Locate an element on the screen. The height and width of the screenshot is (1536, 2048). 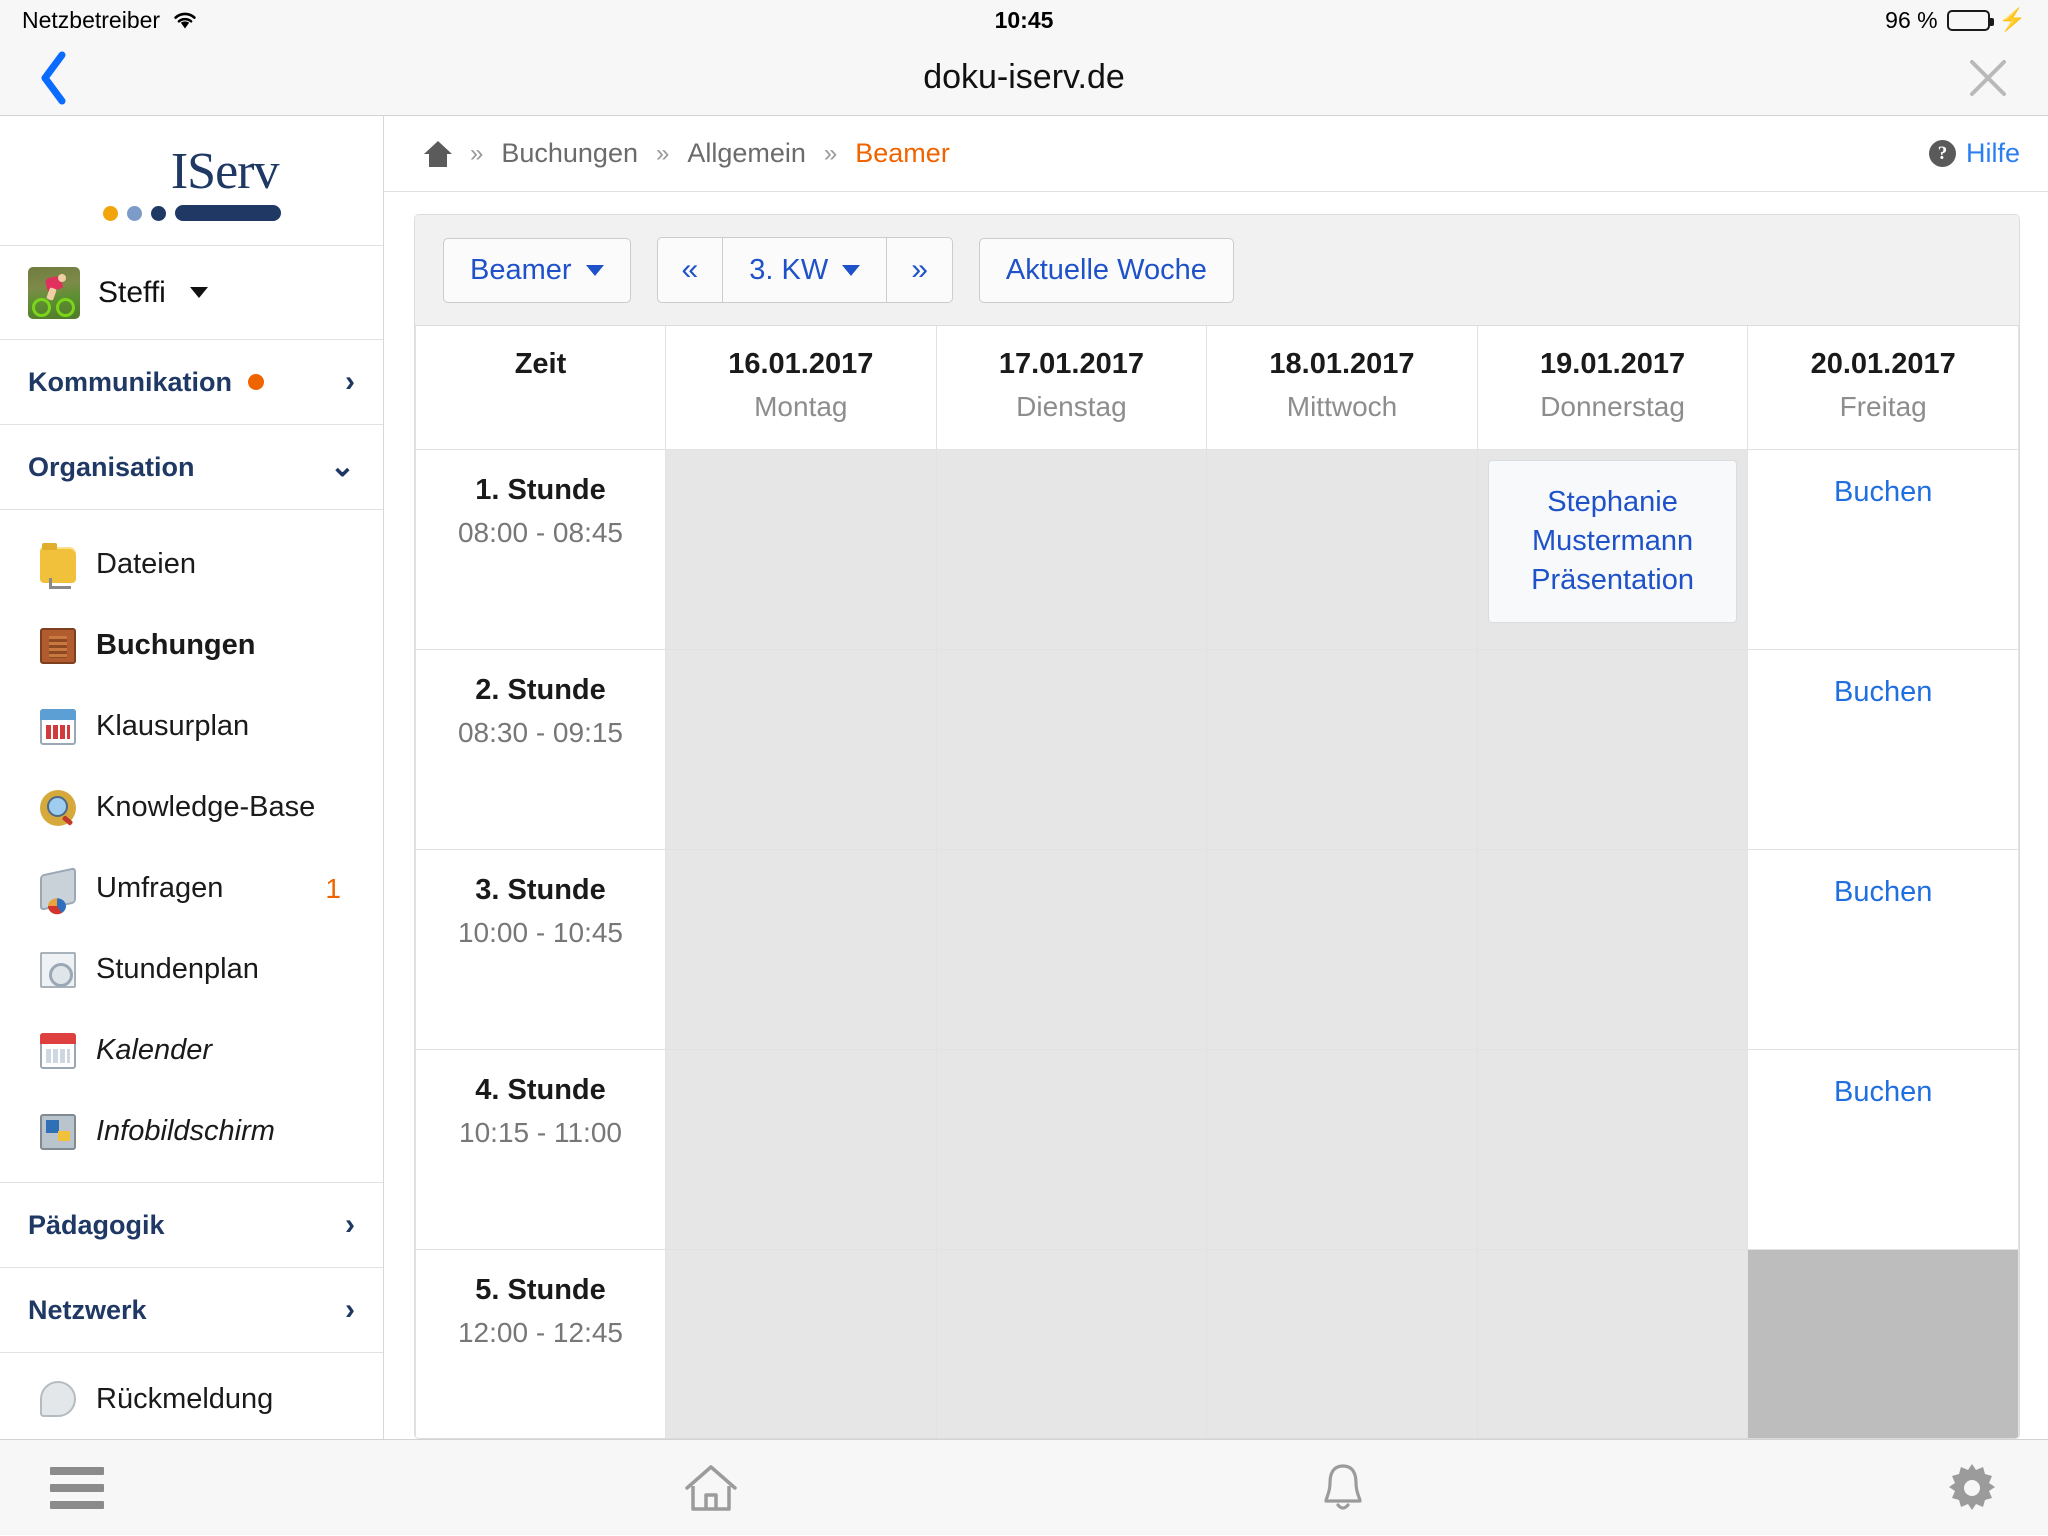
back-button is located at coordinates (34, 78).